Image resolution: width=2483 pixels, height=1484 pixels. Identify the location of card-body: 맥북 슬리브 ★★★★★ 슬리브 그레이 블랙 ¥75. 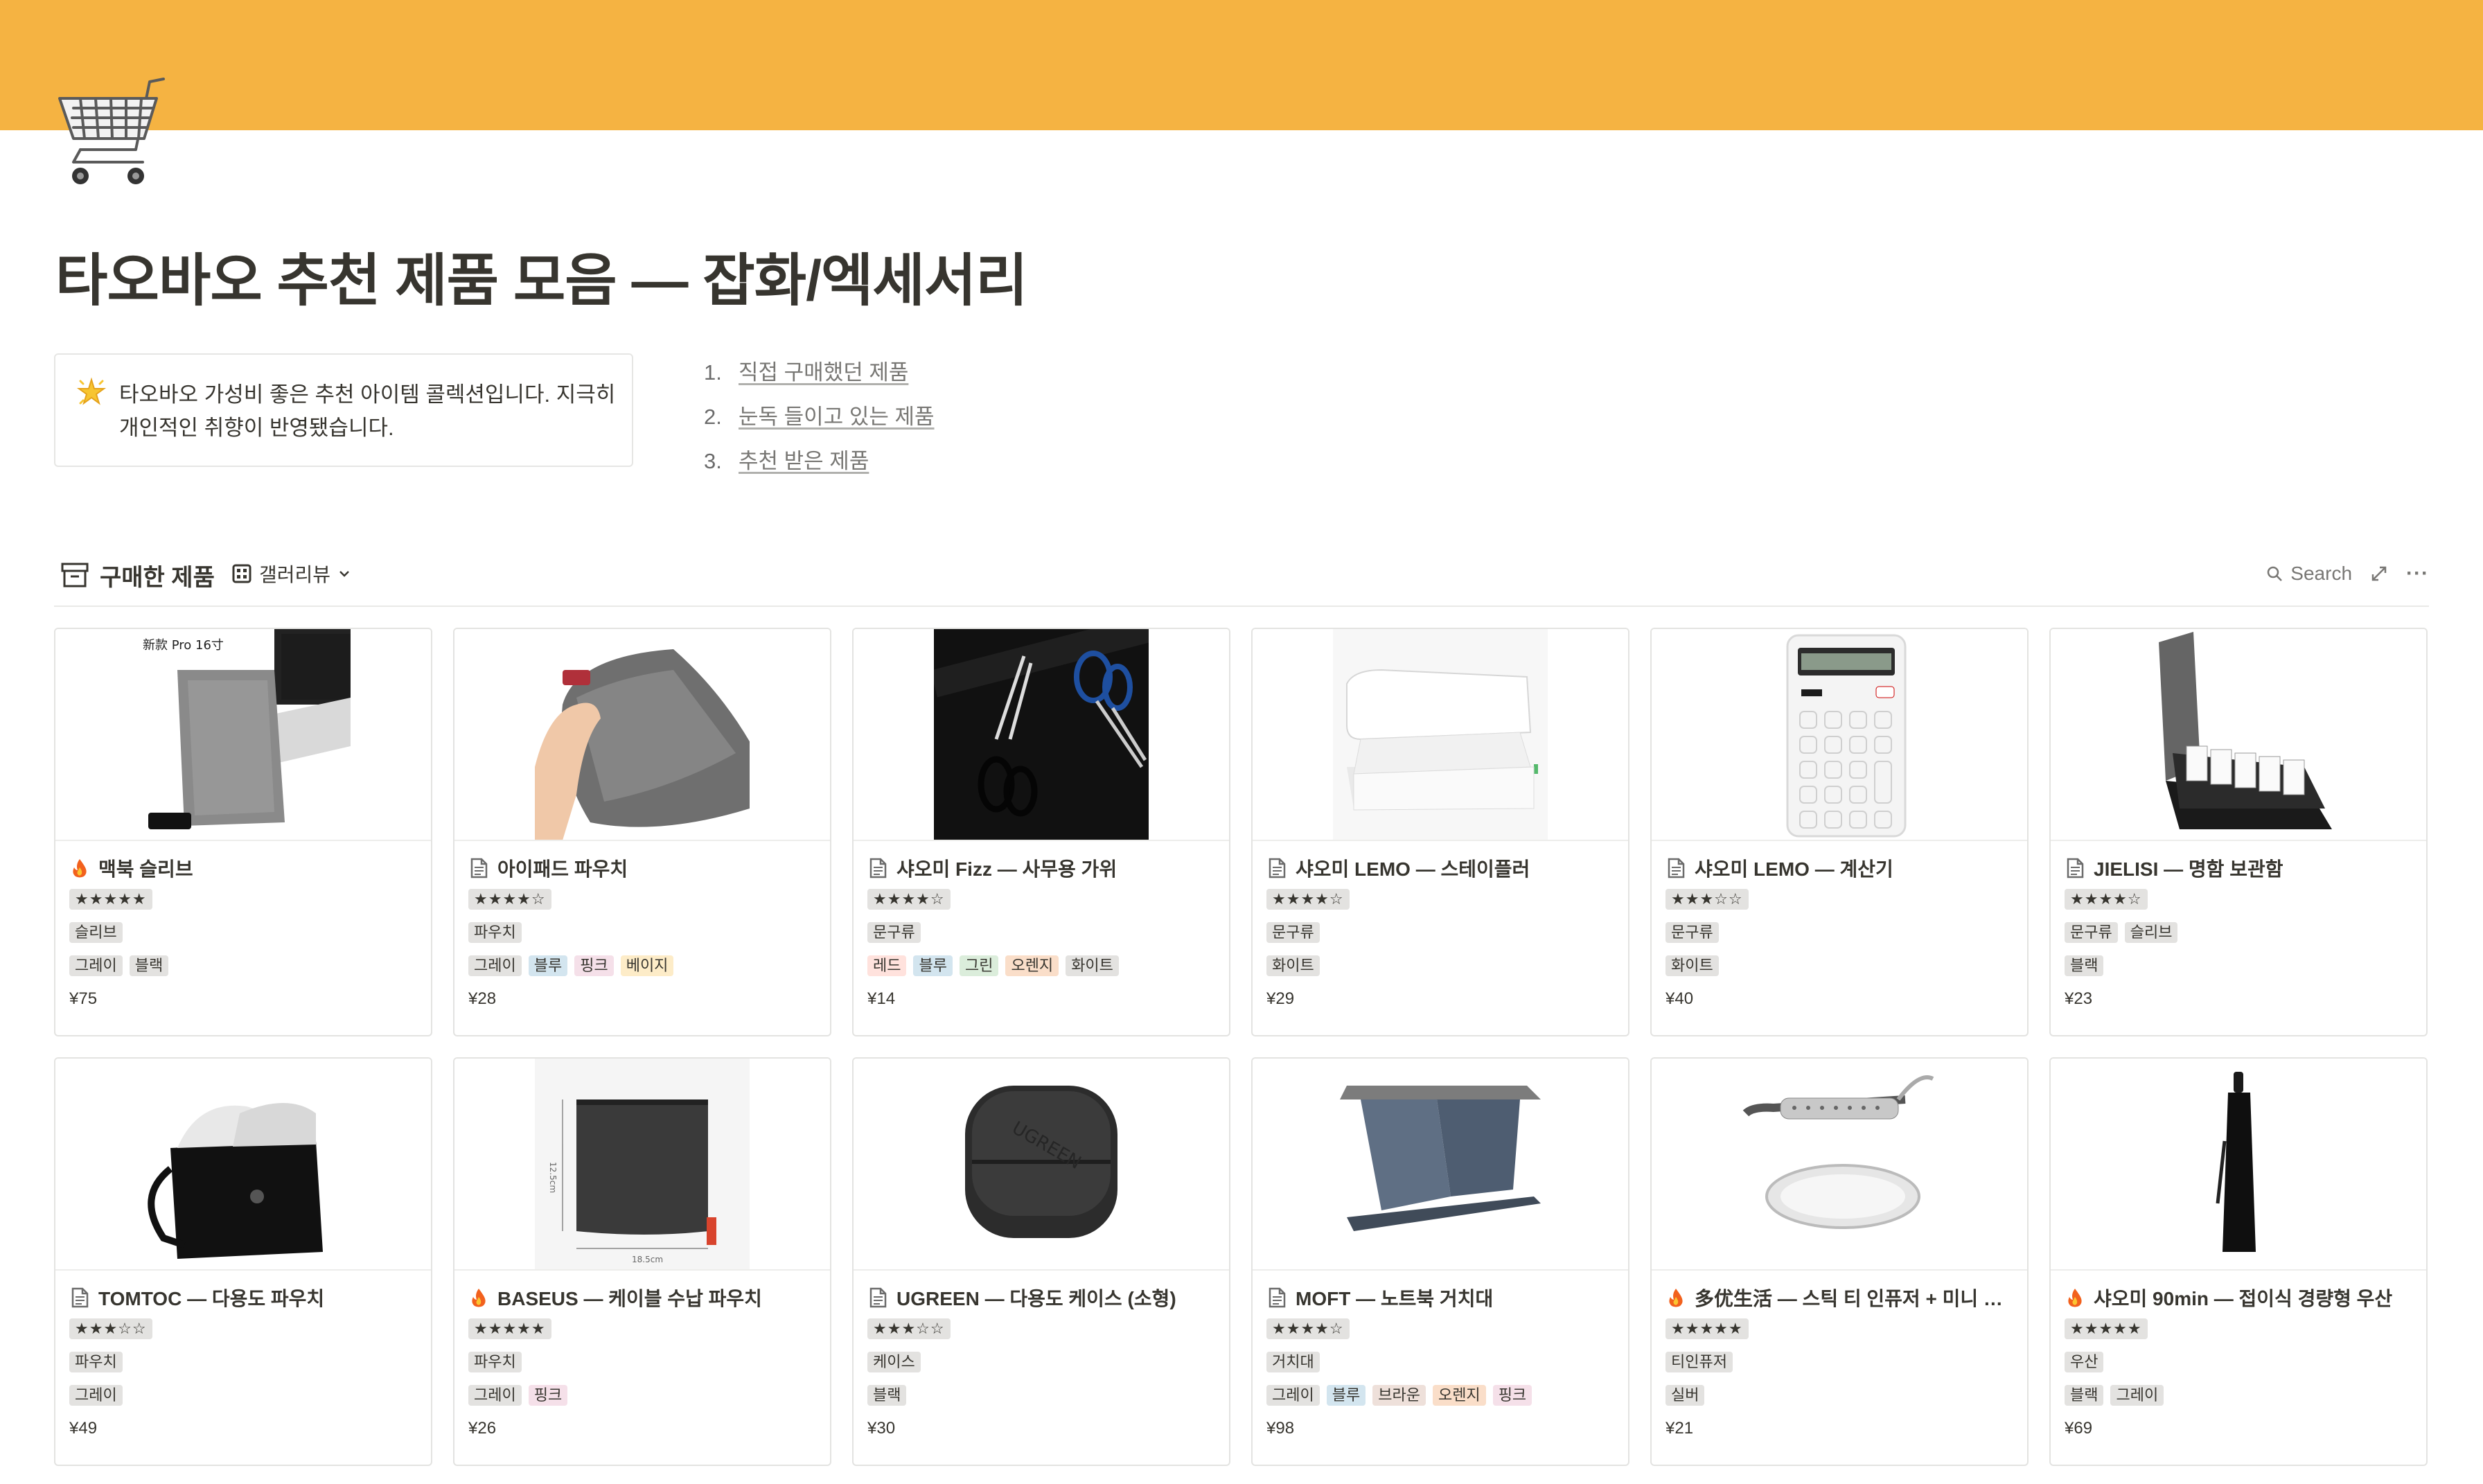
(243, 928).